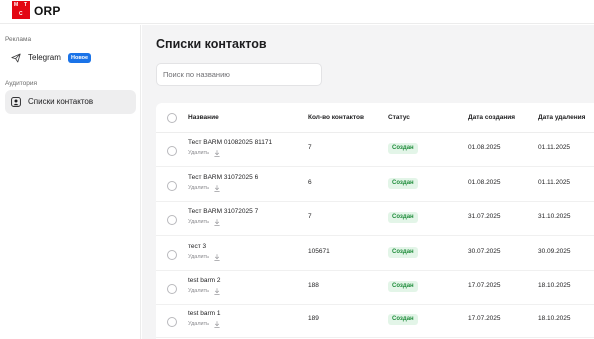 This screenshot has height=339, width=594. Describe the element at coordinates (554, 216) in the screenshot. I see `deletion-date: 31.10.2025` at that location.